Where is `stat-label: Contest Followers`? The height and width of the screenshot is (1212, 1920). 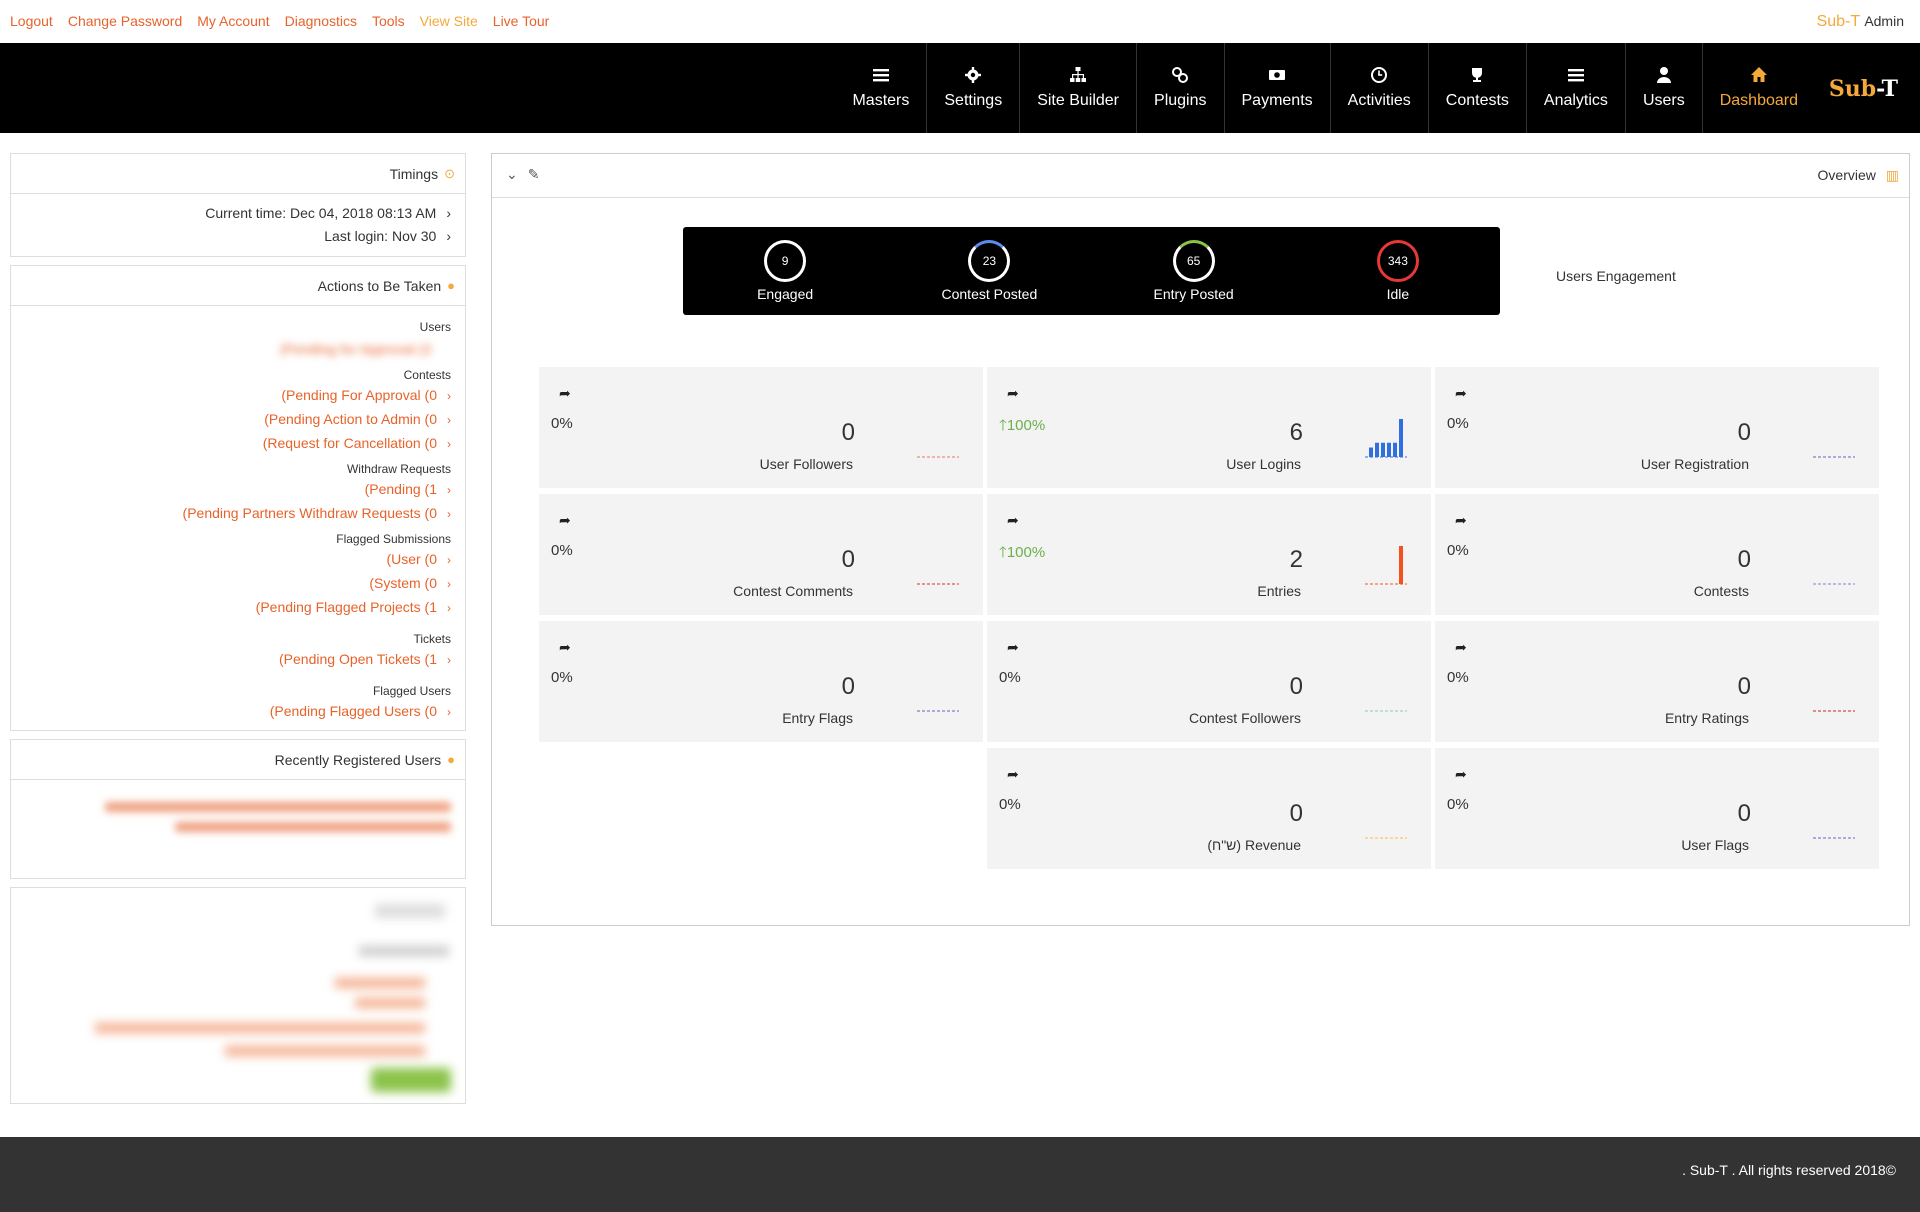 stat-label: Contest Followers is located at coordinates (1244, 718).